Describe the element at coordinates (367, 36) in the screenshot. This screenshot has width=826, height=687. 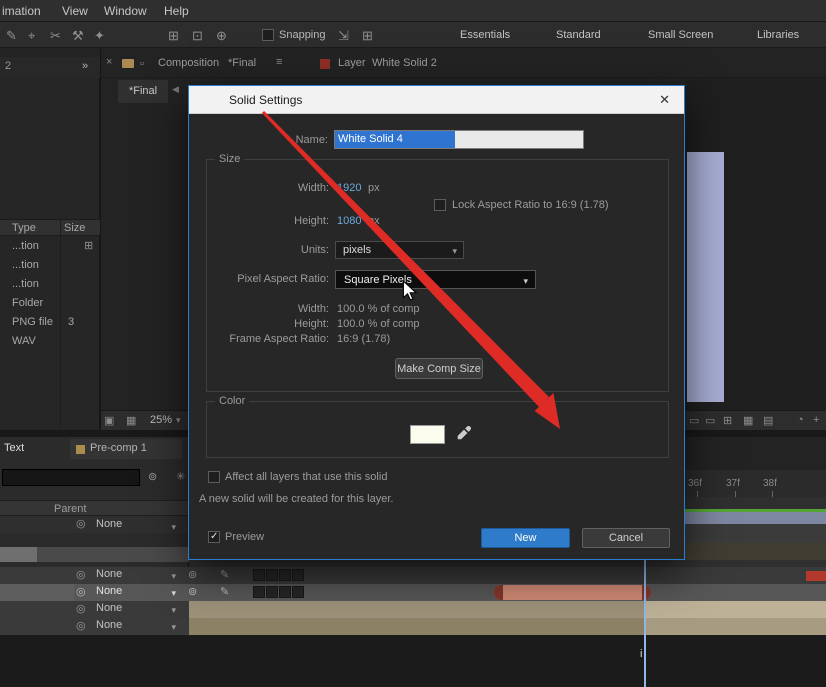
I see `snap-grid-icon: ⊞` at that location.